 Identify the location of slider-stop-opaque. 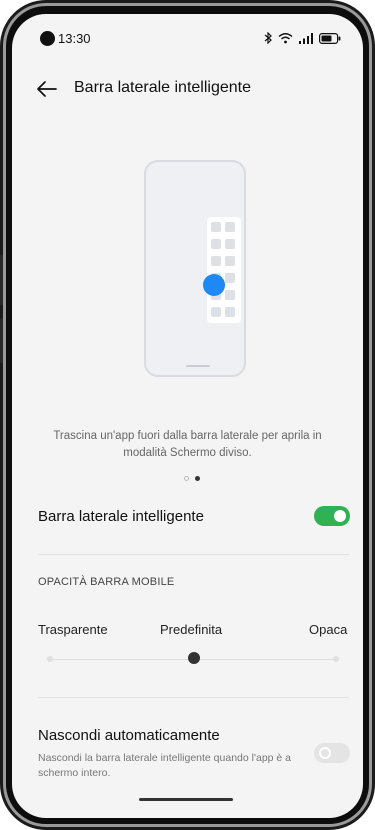
(336, 659).